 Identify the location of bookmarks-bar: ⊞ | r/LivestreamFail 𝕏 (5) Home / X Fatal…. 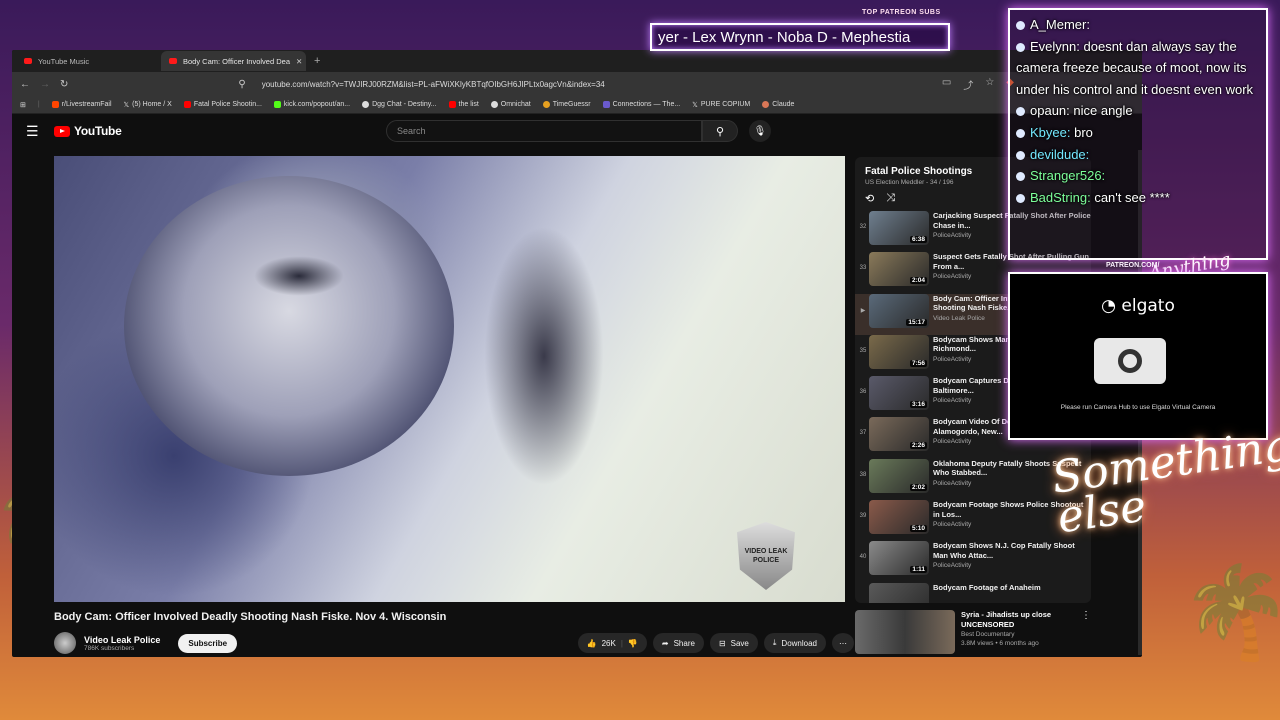
(577, 105).